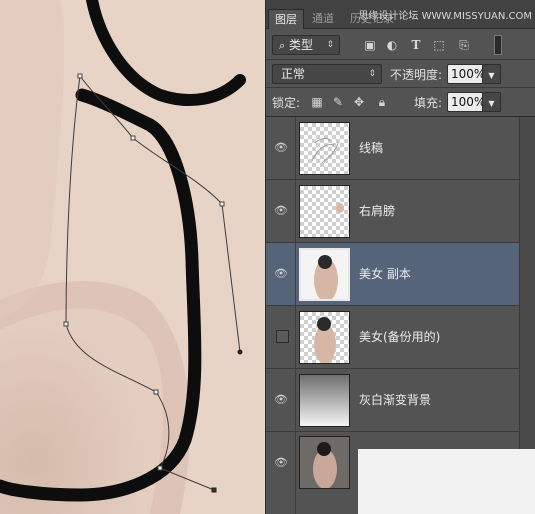  What do you see at coordinates (416, 75) in the screenshot?
I see `opacity-label: 不透明度:` at bounding box center [416, 75].